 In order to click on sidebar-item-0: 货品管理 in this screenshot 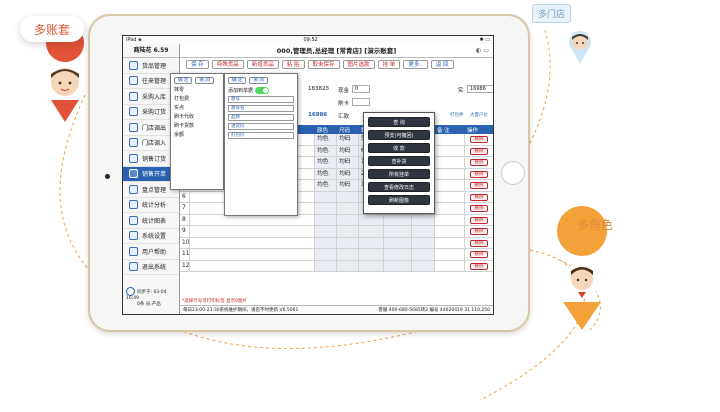, I will do `click(151, 66)`.